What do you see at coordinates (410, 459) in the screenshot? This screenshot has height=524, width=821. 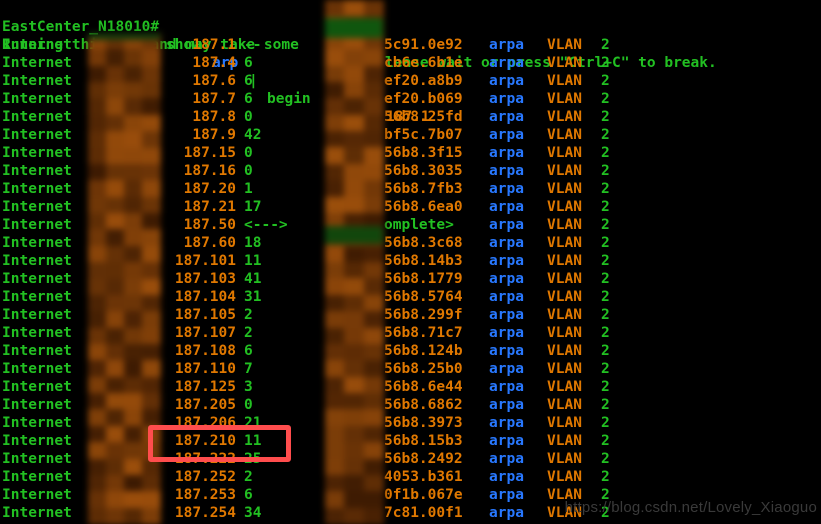 I see `table-row: Internet 187.222 25 56b8.2492 arpa VLAN 2` at bounding box center [410, 459].